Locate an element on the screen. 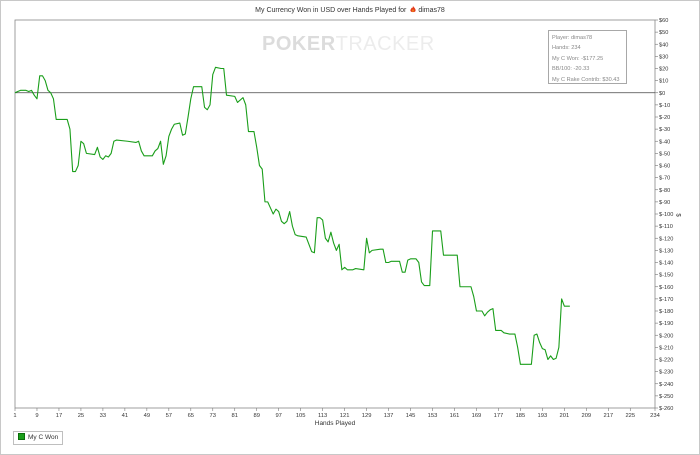  y-tick-label: $-210 is located at coordinates (666, 348).